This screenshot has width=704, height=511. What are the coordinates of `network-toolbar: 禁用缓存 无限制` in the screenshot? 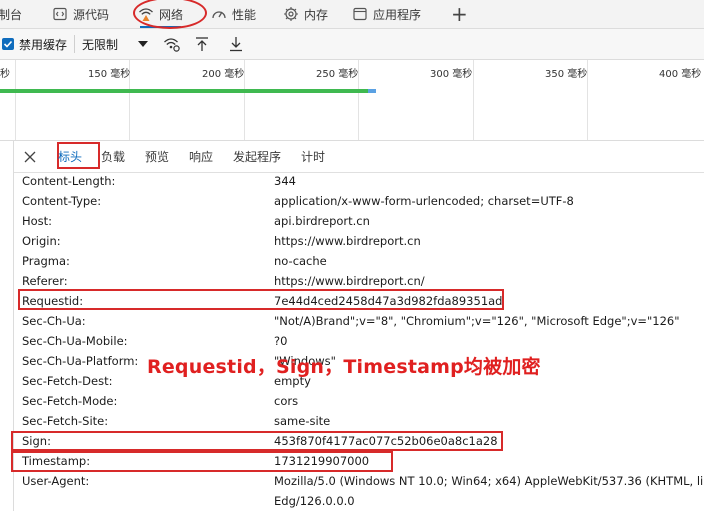 It's located at (352, 44).